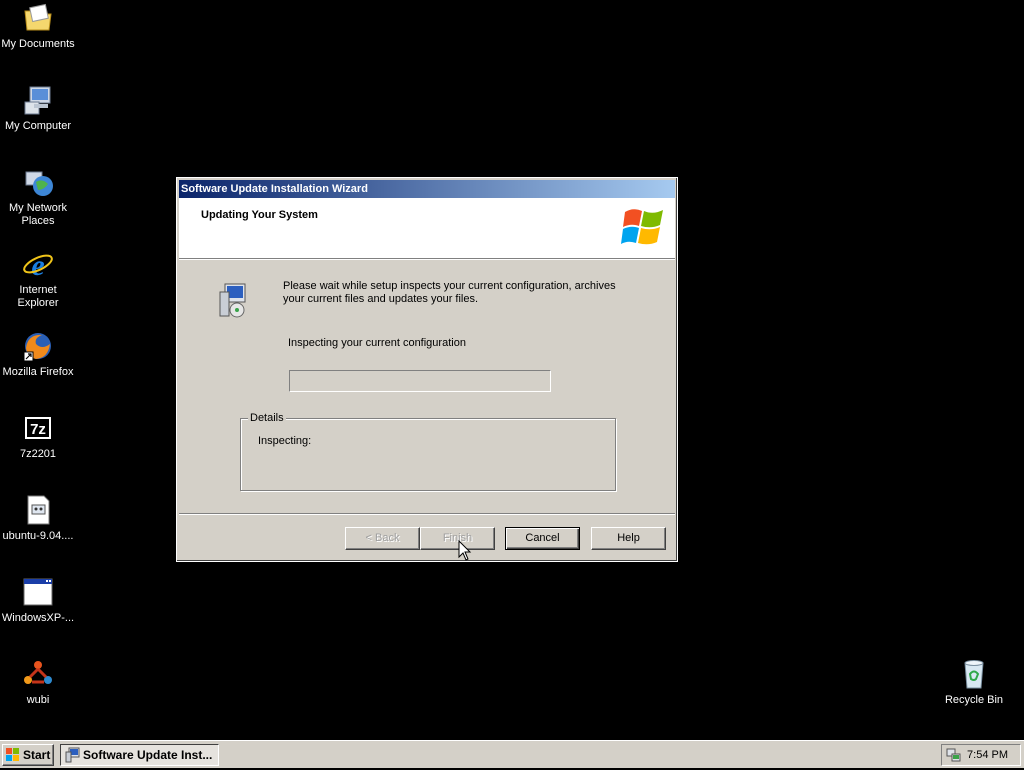  I want to click on start-button: Start, so click(28, 755).